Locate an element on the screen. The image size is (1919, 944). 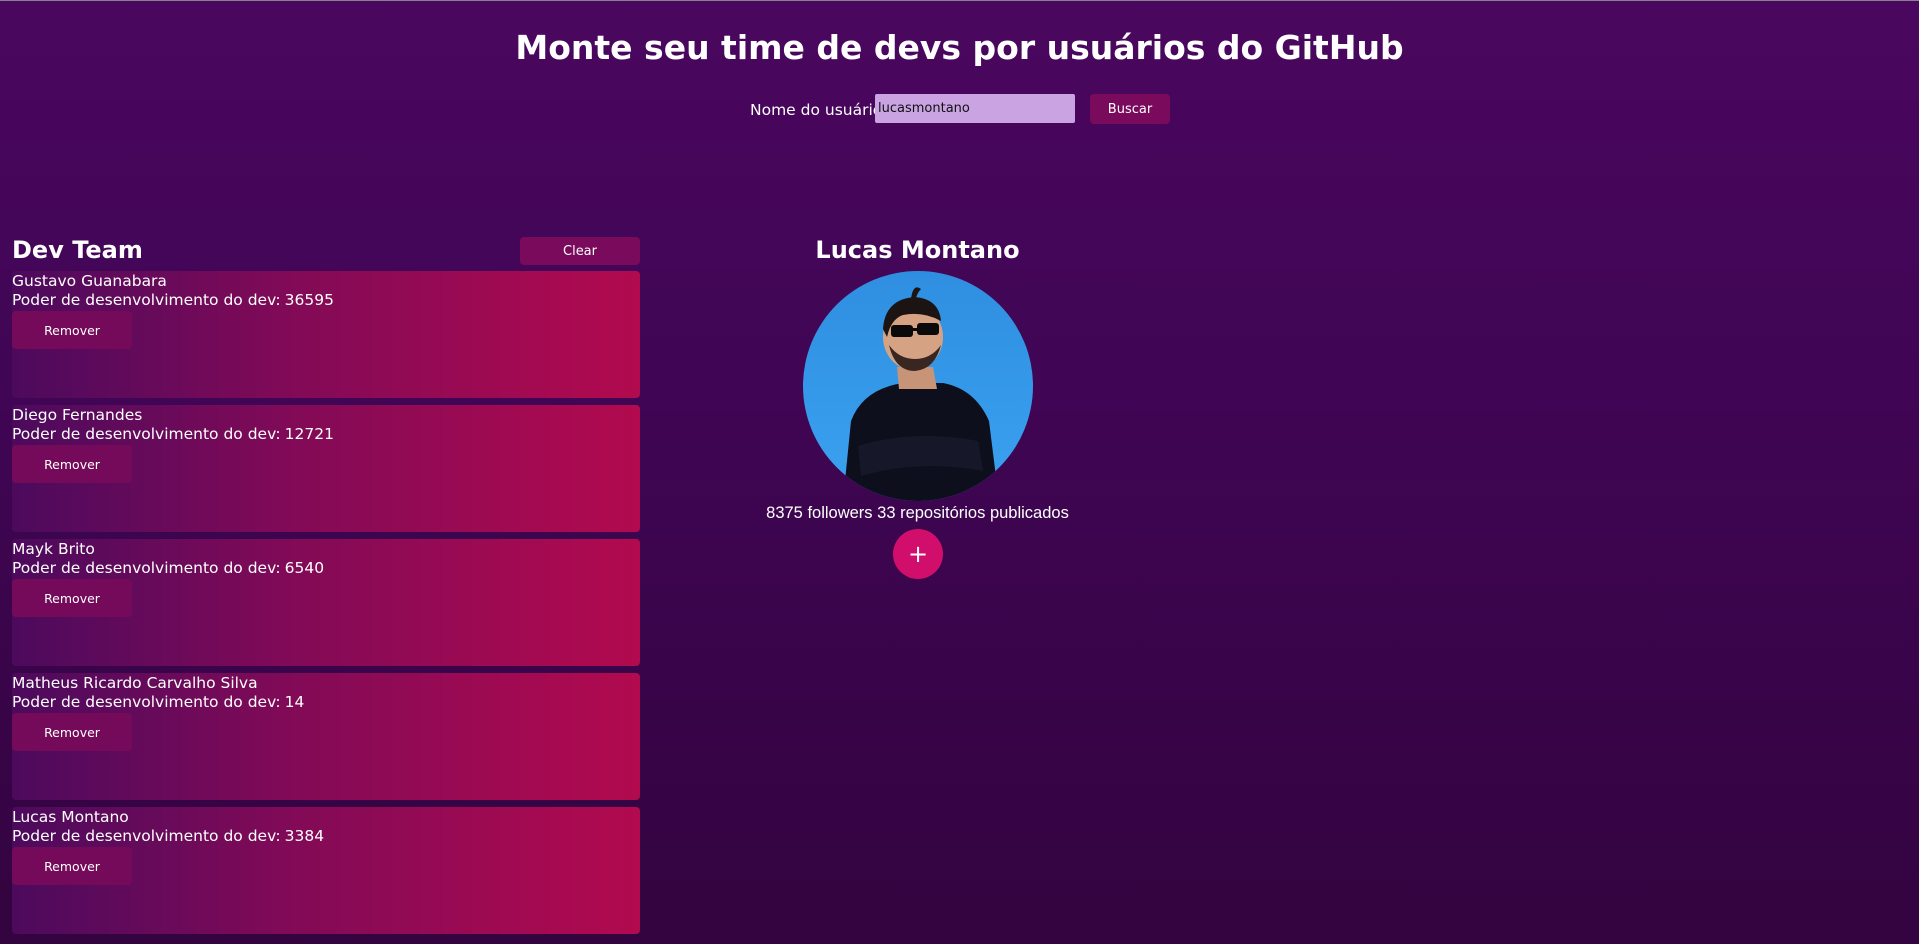
dev-power-value: 14 is located at coordinates (294, 702).